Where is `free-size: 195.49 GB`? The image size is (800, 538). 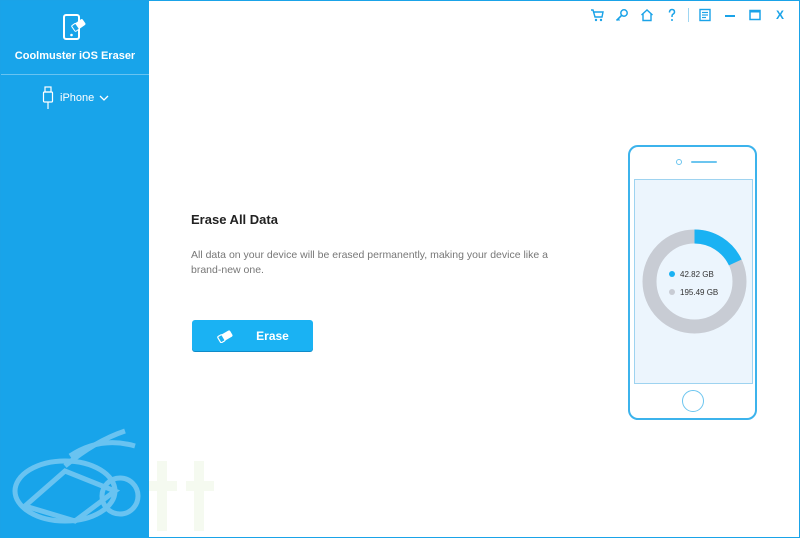
free-size: 195.49 GB is located at coordinates (699, 292).